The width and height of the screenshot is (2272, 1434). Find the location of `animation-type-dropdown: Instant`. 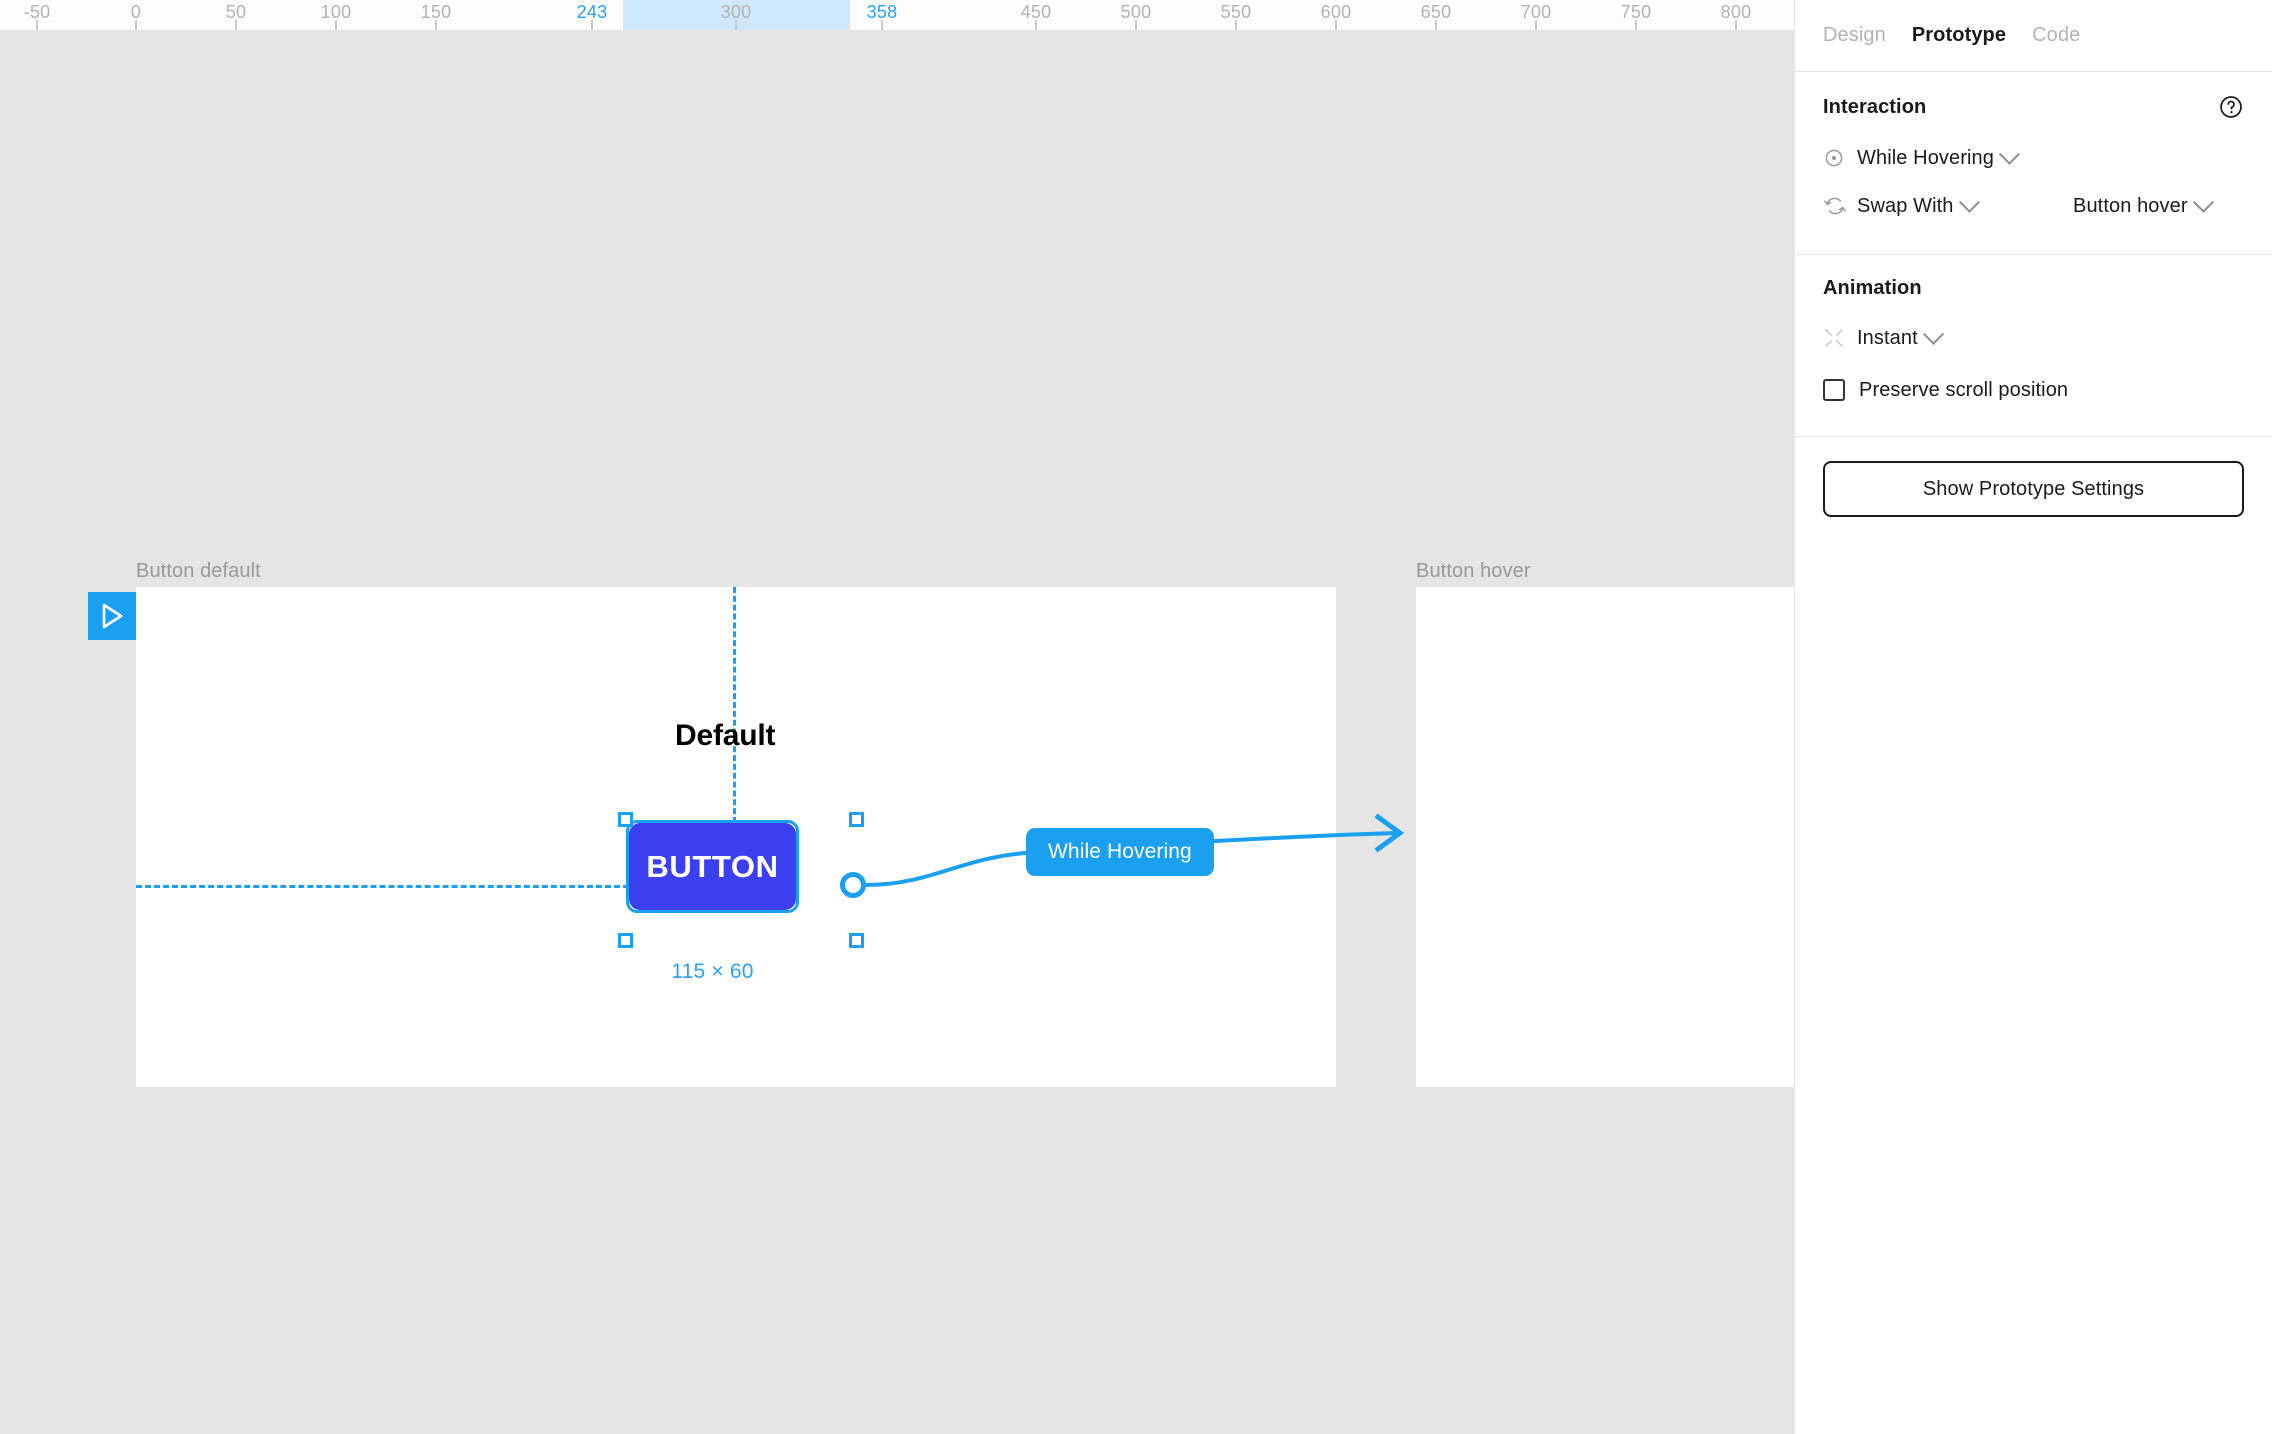

animation-type-dropdown: Instant is located at coordinates (1900, 336).